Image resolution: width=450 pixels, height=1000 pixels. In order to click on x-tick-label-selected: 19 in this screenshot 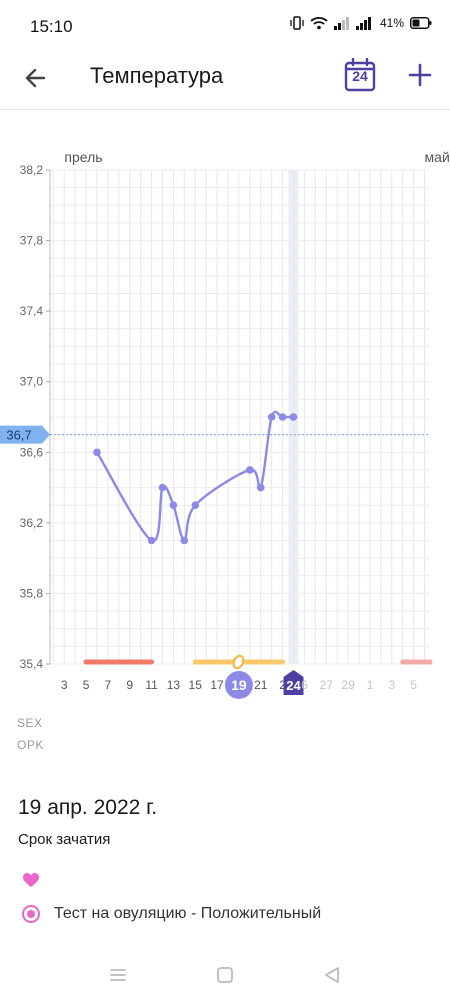, I will do `click(239, 685)`.